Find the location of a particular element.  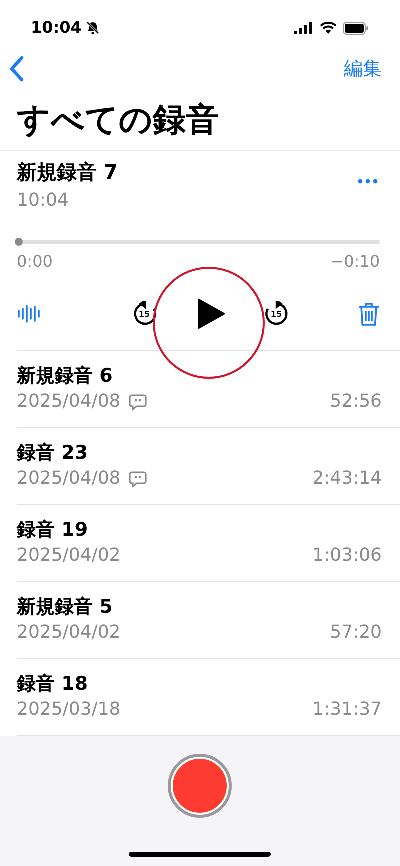

skip-forward-button: 15 is located at coordinates (277, 314).